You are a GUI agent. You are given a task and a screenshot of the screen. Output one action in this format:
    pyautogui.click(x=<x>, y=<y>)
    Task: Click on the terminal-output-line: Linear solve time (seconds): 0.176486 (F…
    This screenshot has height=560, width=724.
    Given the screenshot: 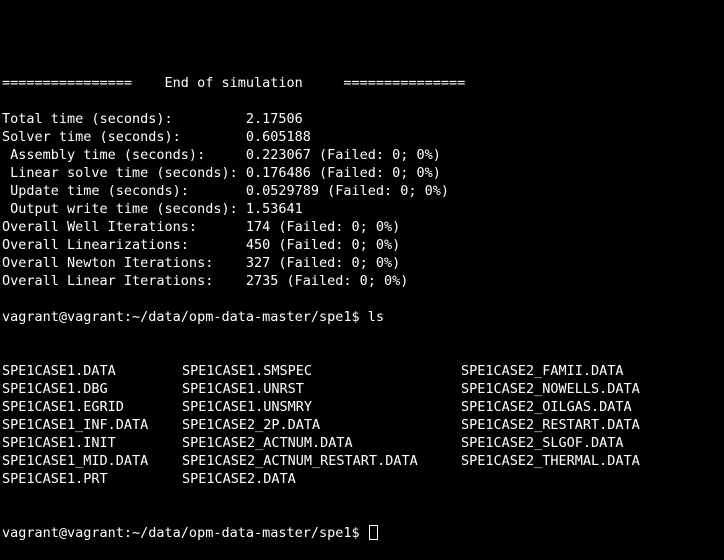 What is the action you would take?
    pyautogui.click(x=221, y=173)
    